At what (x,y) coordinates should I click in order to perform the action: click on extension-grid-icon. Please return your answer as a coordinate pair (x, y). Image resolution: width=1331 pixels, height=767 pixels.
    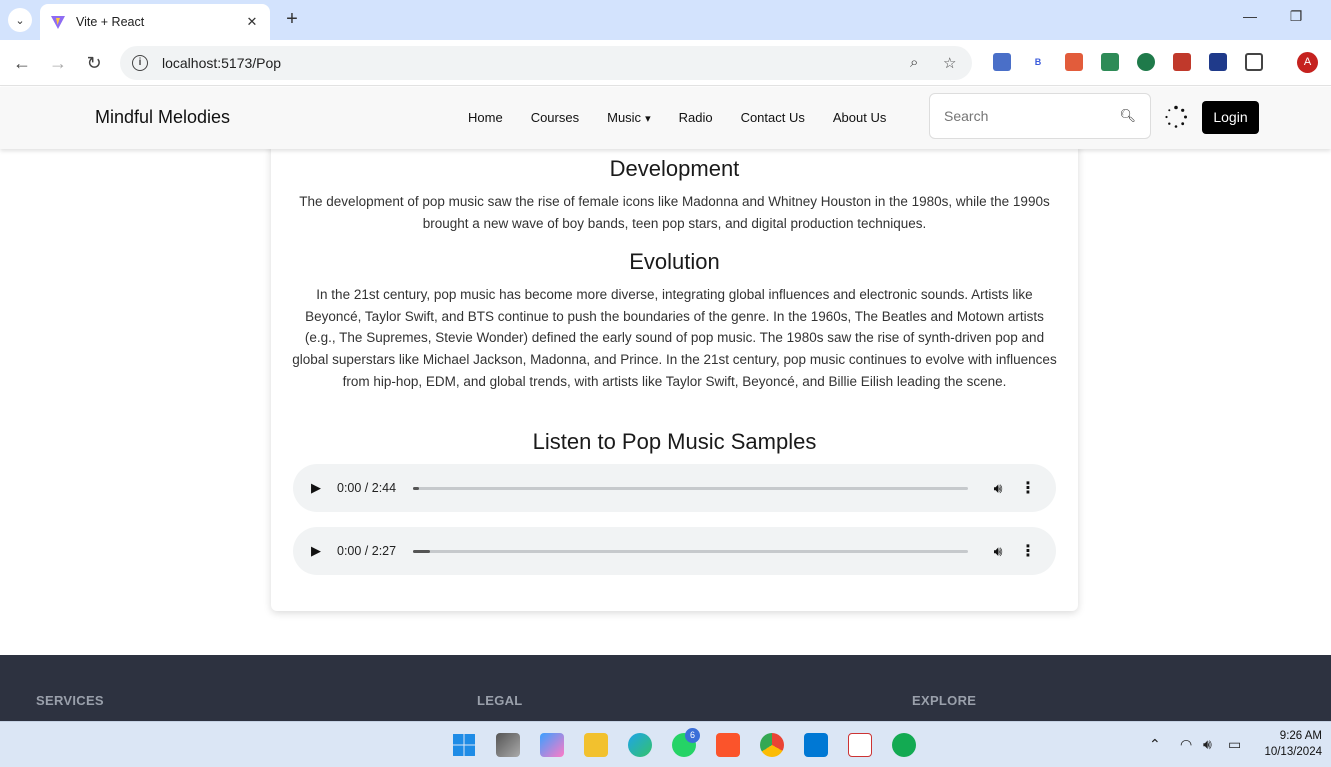
    Looking at the image, I should click on (1182, 62).